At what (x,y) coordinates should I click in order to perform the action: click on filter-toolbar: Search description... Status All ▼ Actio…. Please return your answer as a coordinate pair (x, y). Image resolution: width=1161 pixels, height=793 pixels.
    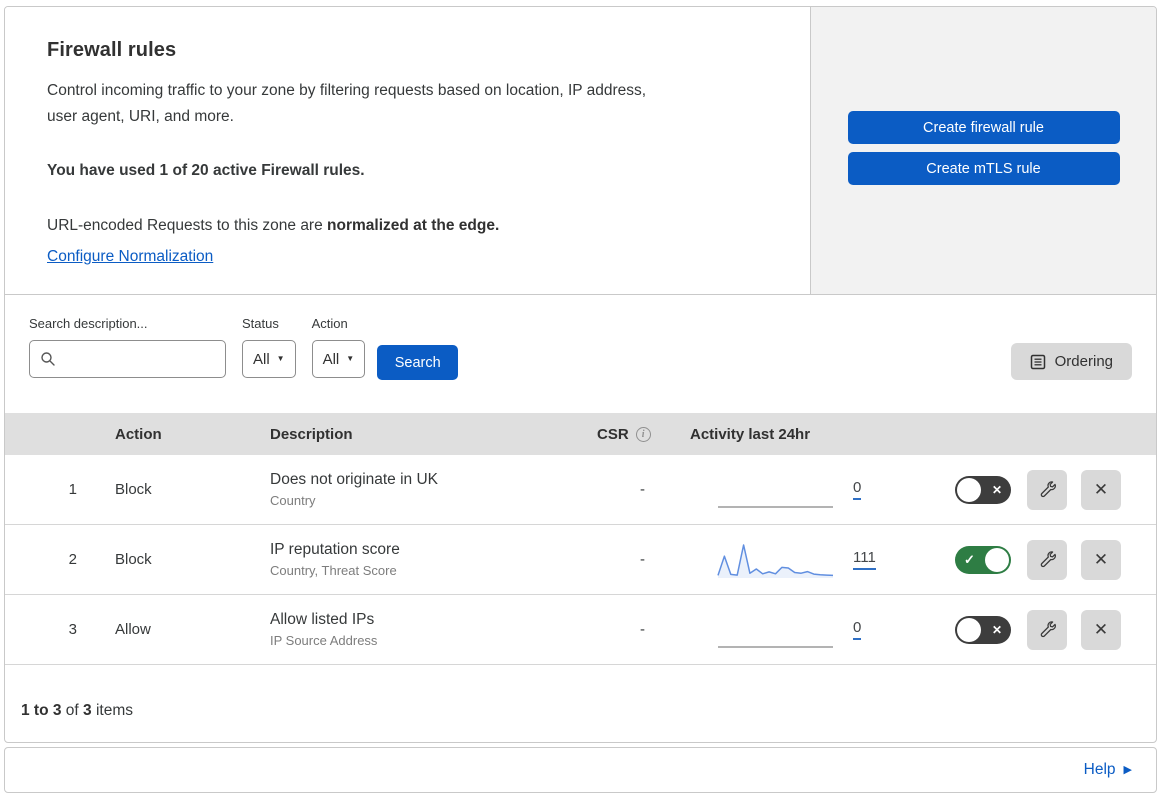
    Looking at the image, I should click on (580, 354).